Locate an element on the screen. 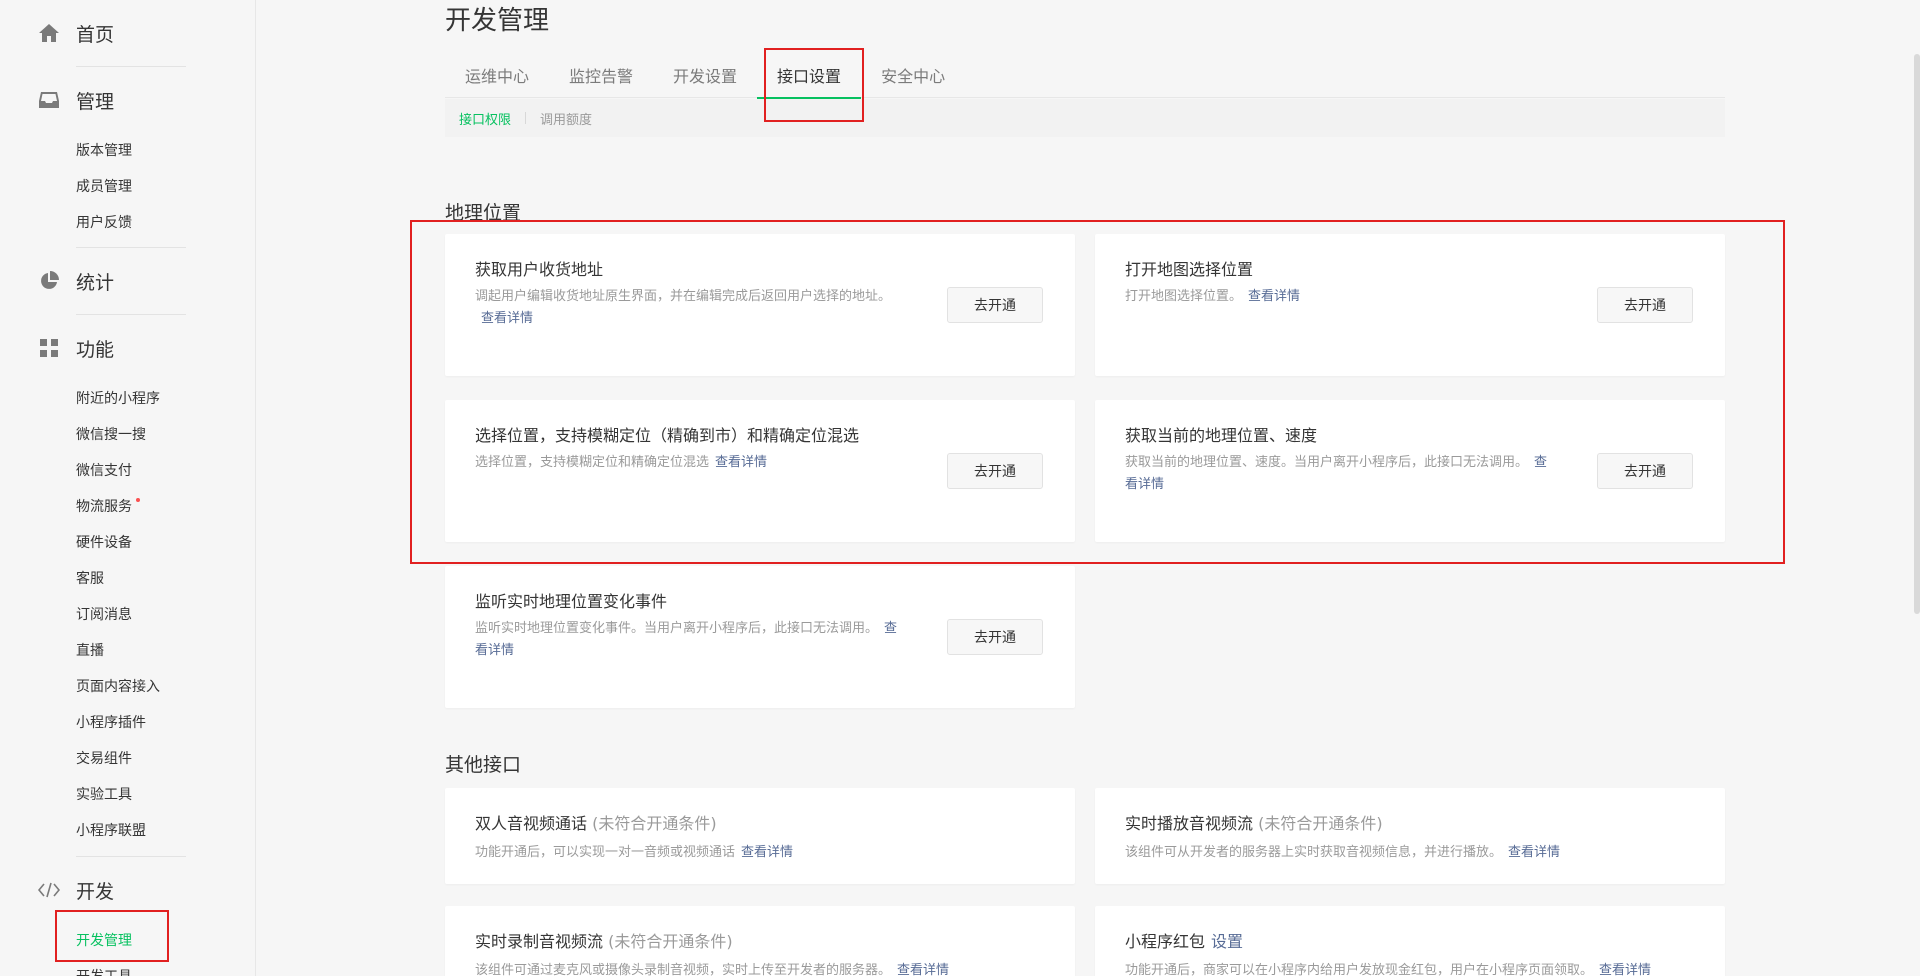 The width and height of the screenshot is (1920, 976). nav-manage-label: 管理 is located at coordinates (95, 101).